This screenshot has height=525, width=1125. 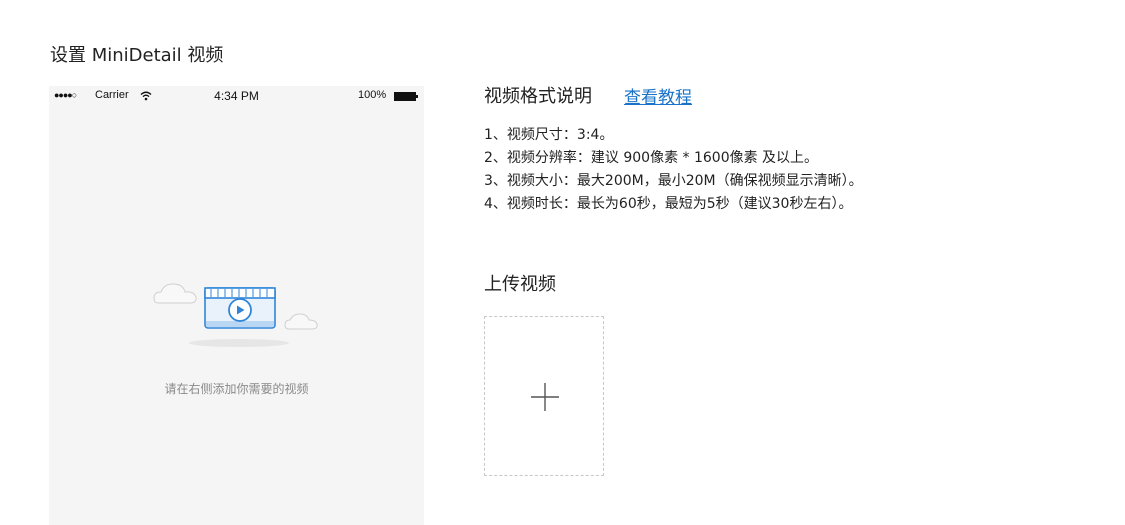 I want to click on spec-item-size: 1、视频尺寸：3:4。, so click(x=549, y=135).